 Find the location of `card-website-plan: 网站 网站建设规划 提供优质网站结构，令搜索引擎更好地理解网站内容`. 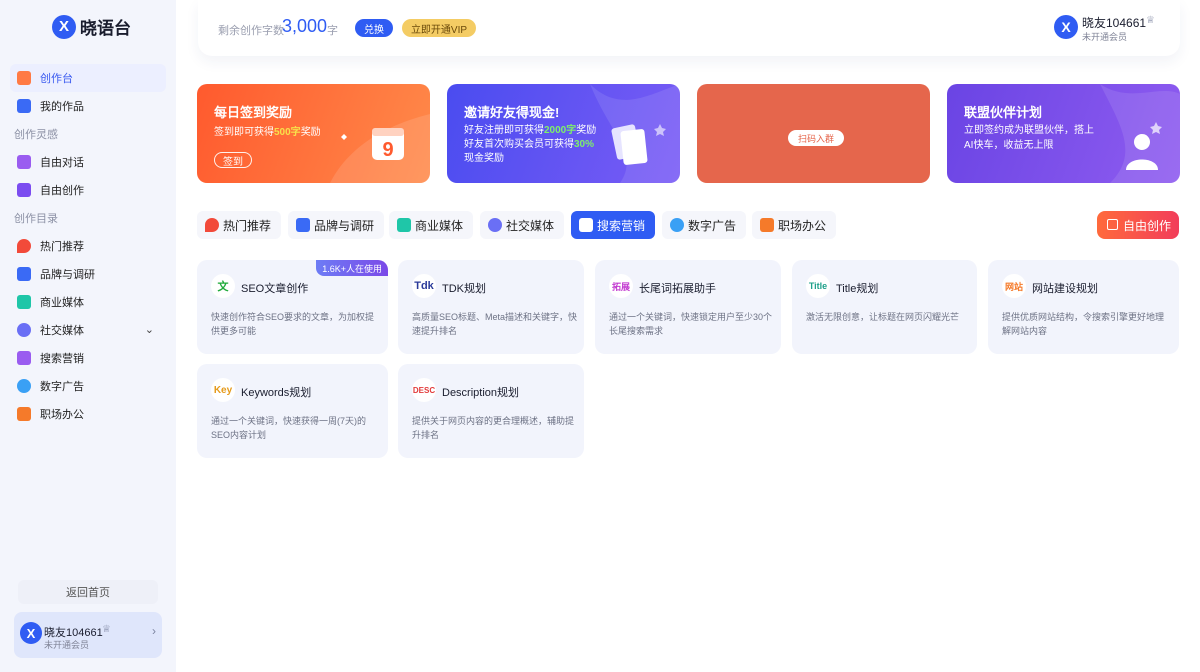

card-website-plan: 网站 网站建设规划 提供优质网站结构，令搜索引擎更好地理解网站内容 is located at coordinates (1083, 307).